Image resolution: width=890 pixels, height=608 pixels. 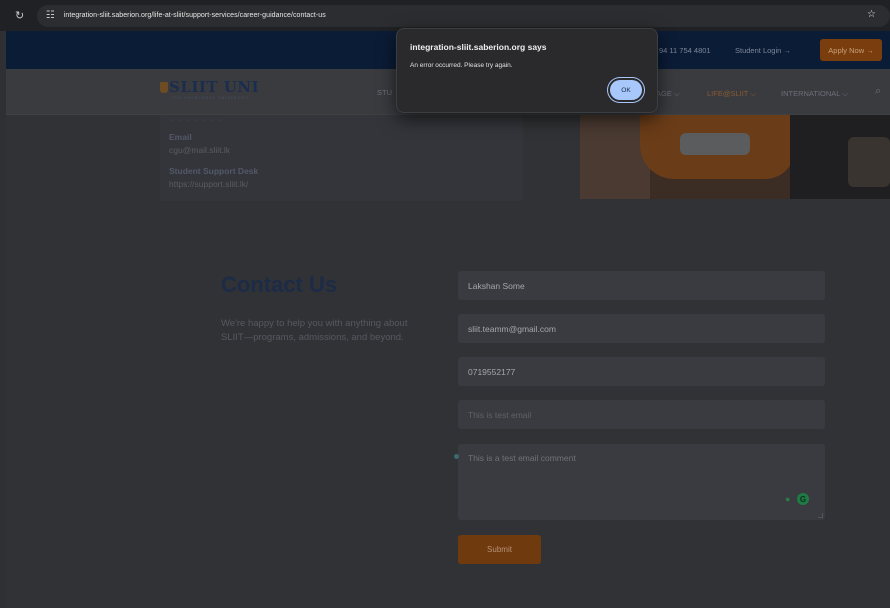 What do you see at coordinates (461, 65) in the screenshot?
I see `dialog-message: An error occurred. Please try again.` at bounding box center [461, 65].